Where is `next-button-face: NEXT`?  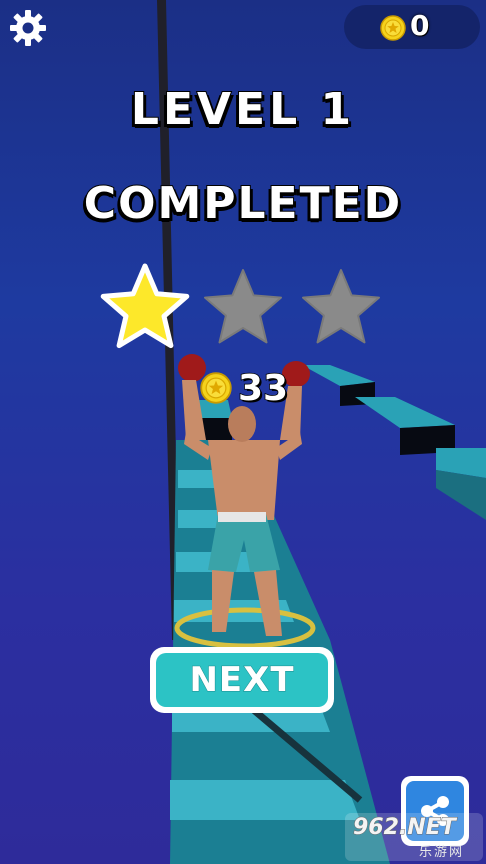
next-button-face: NEXT is located at coordinates (242, 680).